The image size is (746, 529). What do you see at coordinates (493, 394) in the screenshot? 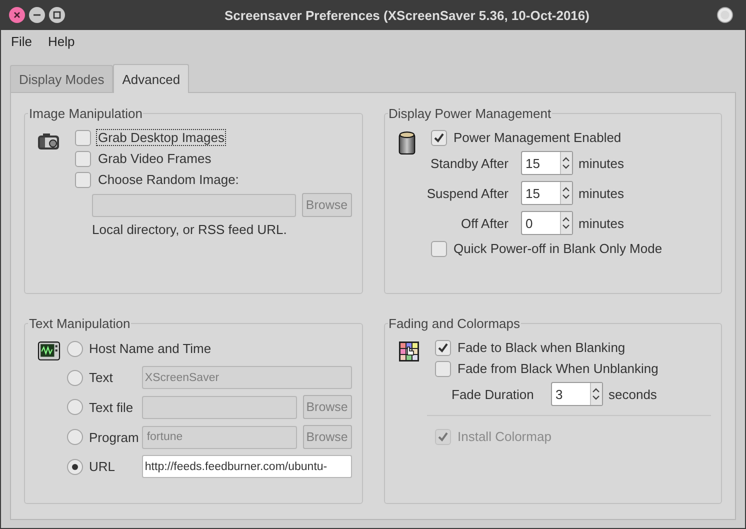
I see `spinner-label: Fade Duration` at bounding box center [493, 394].